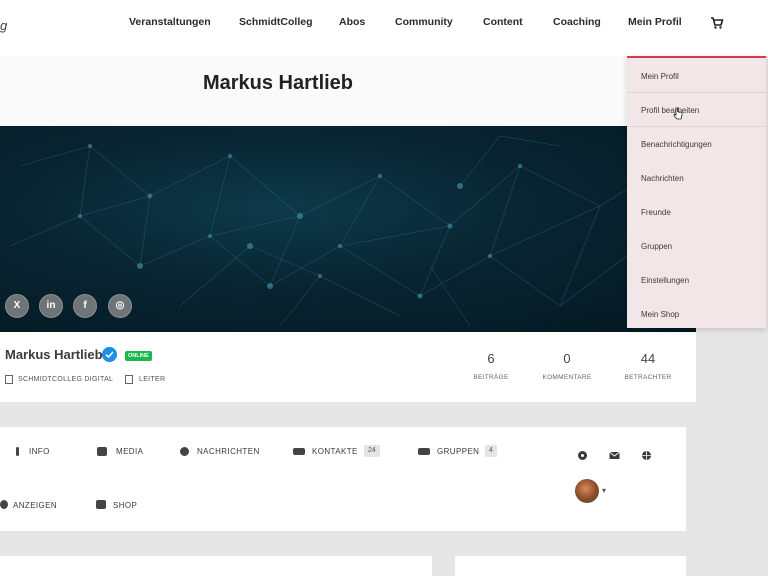 The height and width of the screenshot is (576, 768). I want to click on page-title-bar: Markus Hartlieb, so click(348, 91).